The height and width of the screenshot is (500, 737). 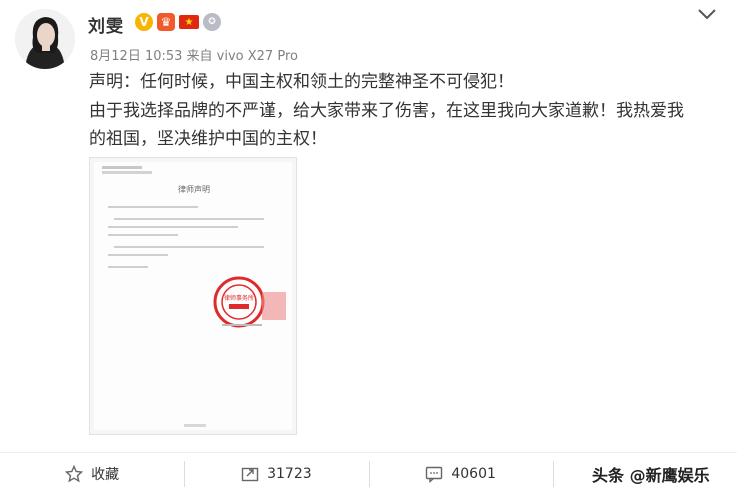 What do you see at coordinates (274, 306) in the screenshot?
I see `stamp-mark` at bounding box center [274, 306].